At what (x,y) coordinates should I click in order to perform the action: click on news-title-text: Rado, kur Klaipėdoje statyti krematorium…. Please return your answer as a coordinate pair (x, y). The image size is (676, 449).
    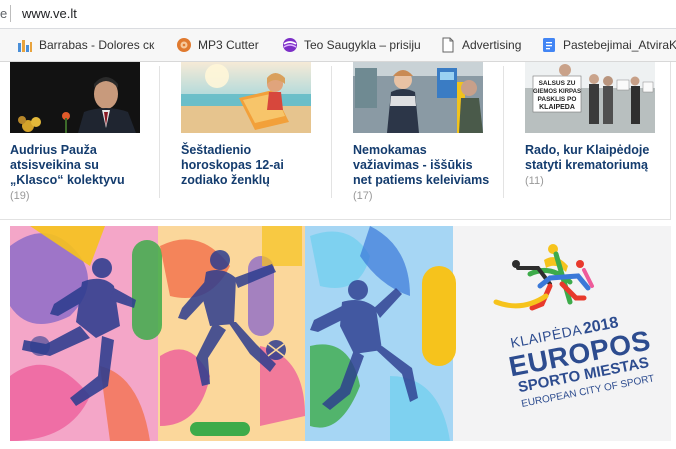
    Looking at the image, I should click on (587, 157).